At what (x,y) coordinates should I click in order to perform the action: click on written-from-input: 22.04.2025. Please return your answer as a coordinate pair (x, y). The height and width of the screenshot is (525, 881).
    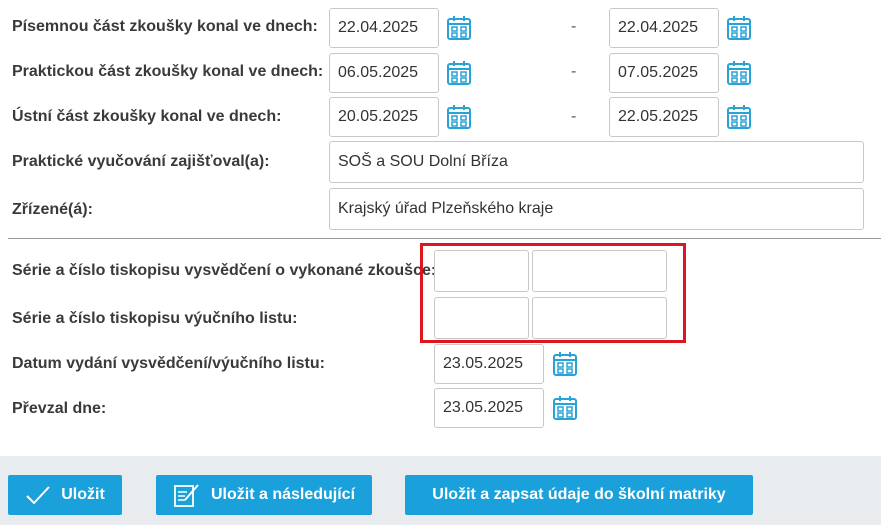
    Looking at the image, I should click on (384, 28).